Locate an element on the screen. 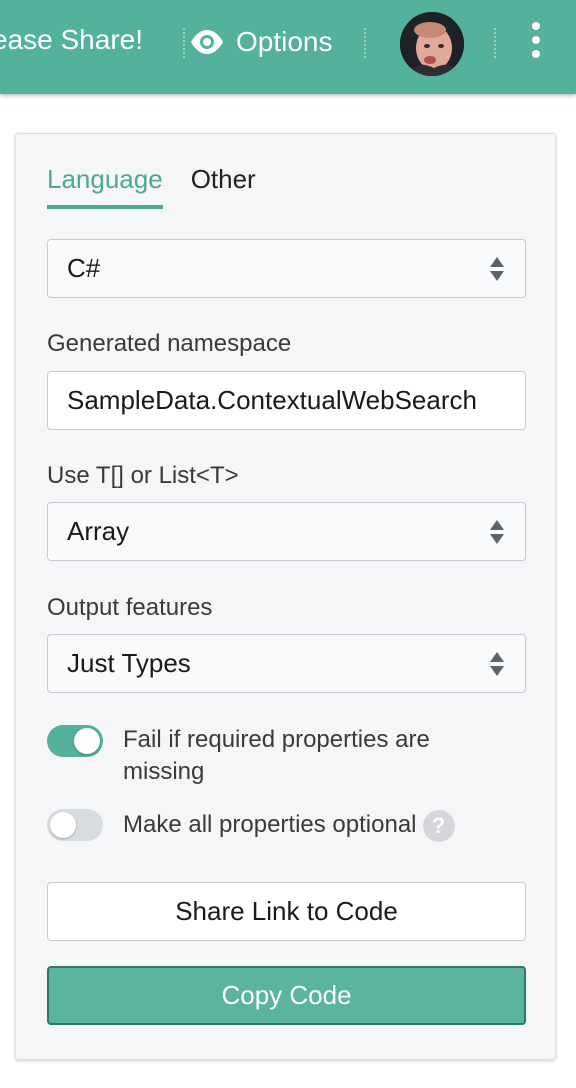  features-select-value: Just Types is located at coordinates (129, 663).